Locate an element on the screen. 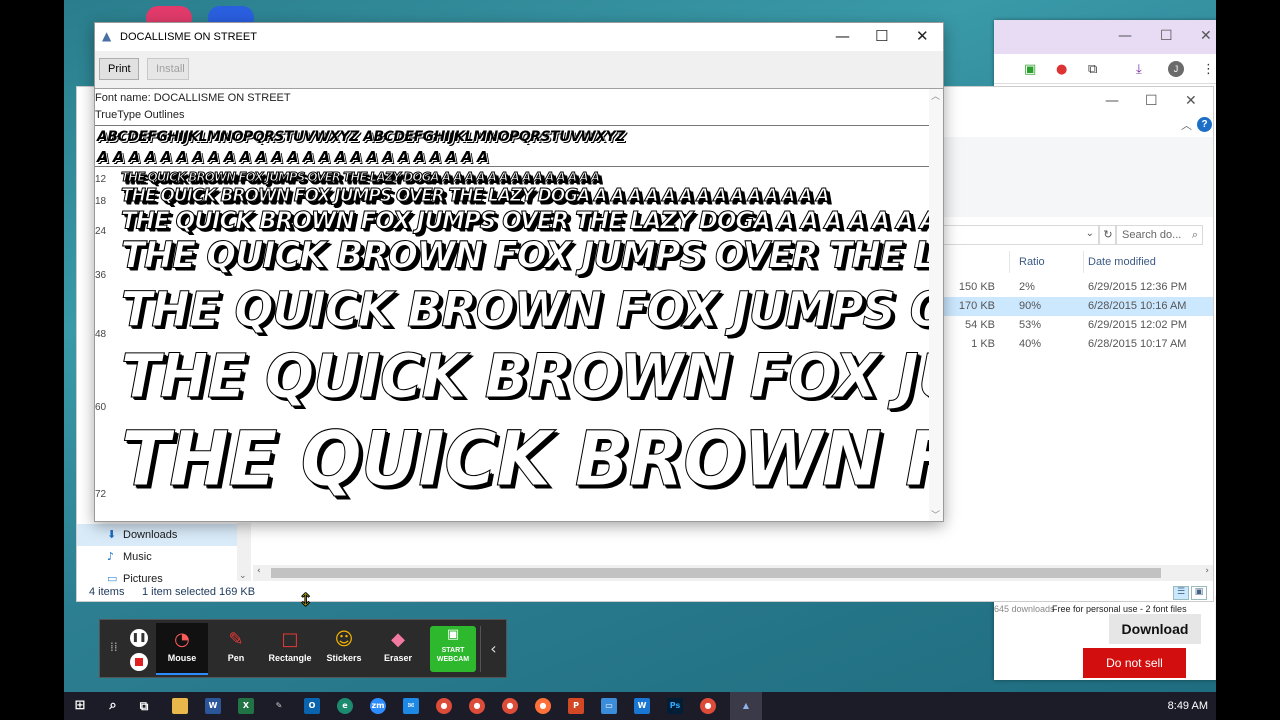 This screenshot has width=1280, height=720. mail-icon: ✉ is located at coordinates (411, 706).